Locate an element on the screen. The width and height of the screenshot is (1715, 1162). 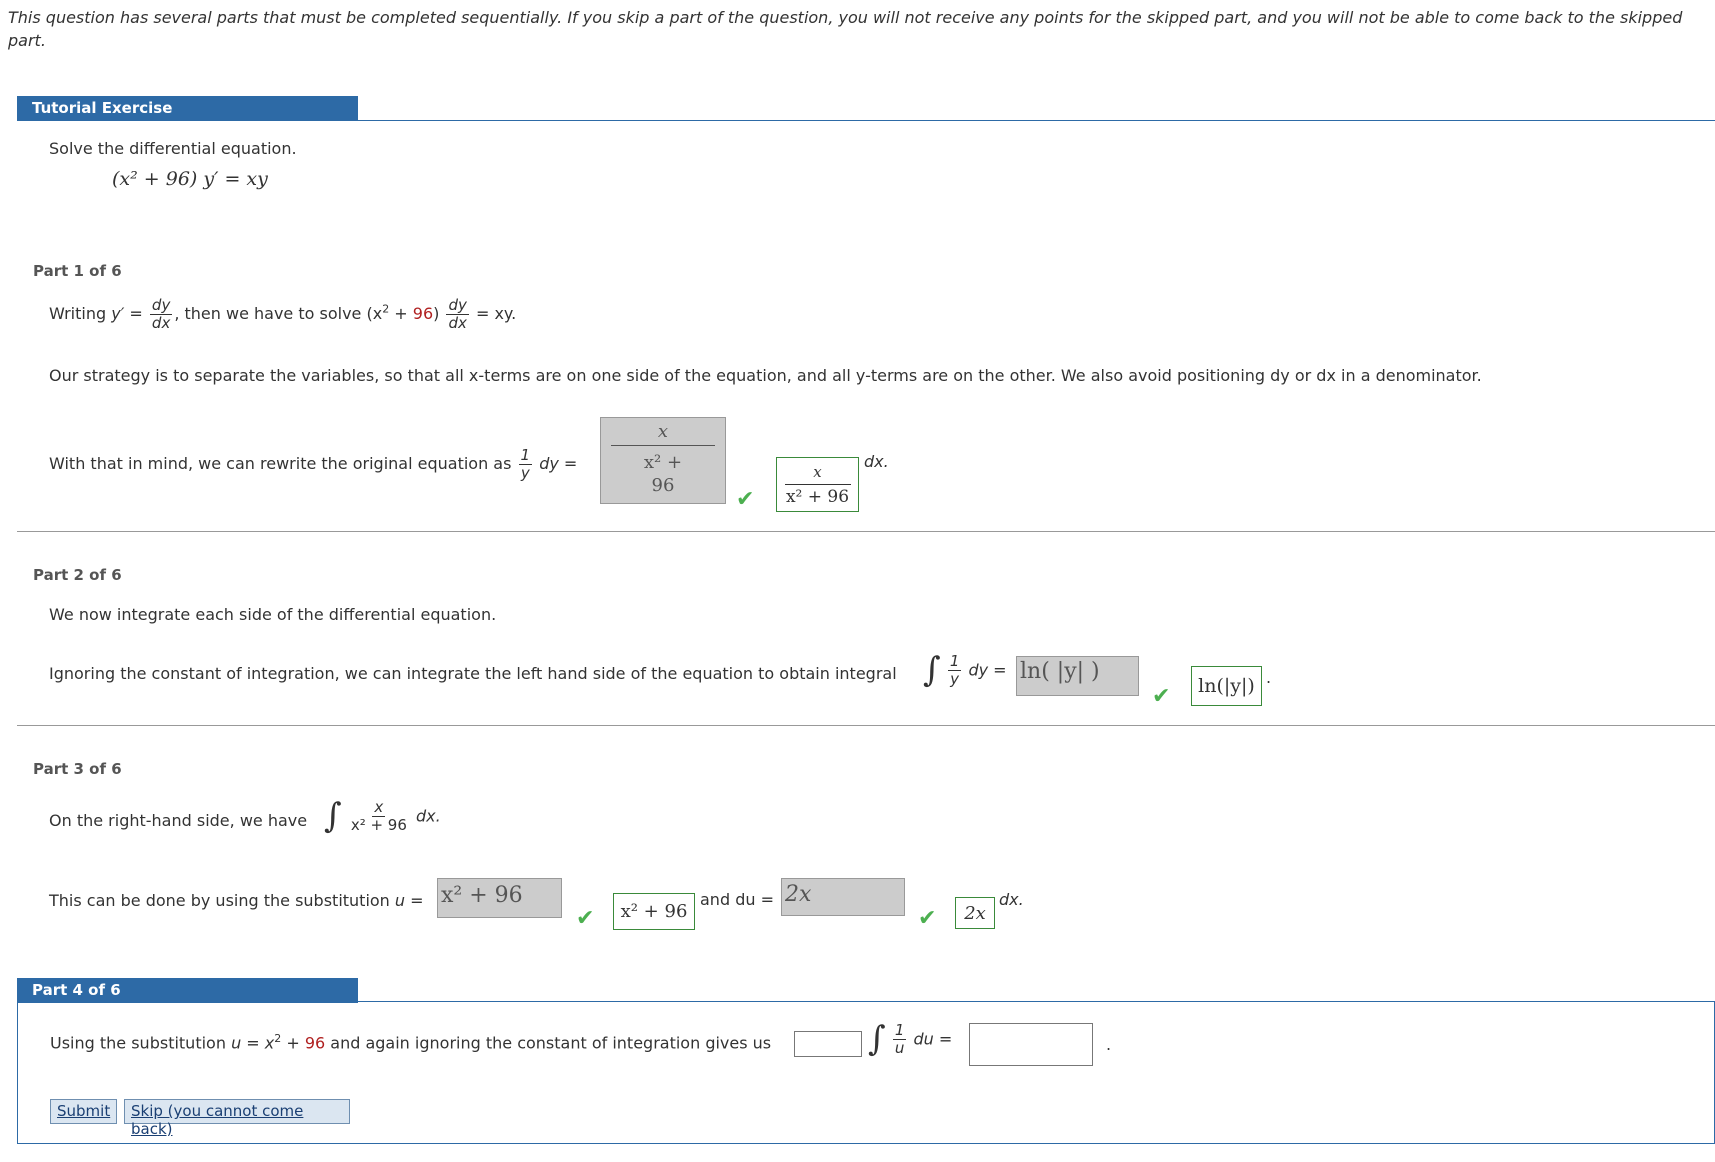
and-du-label: and du = is located at coordinates (737, 899).